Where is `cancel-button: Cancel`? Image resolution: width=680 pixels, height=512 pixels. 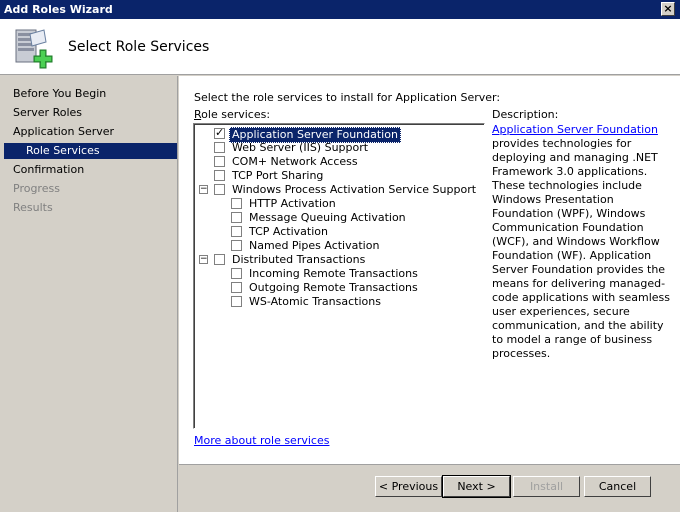 cancel-button: Cancel is located at coordinates (617, 486).